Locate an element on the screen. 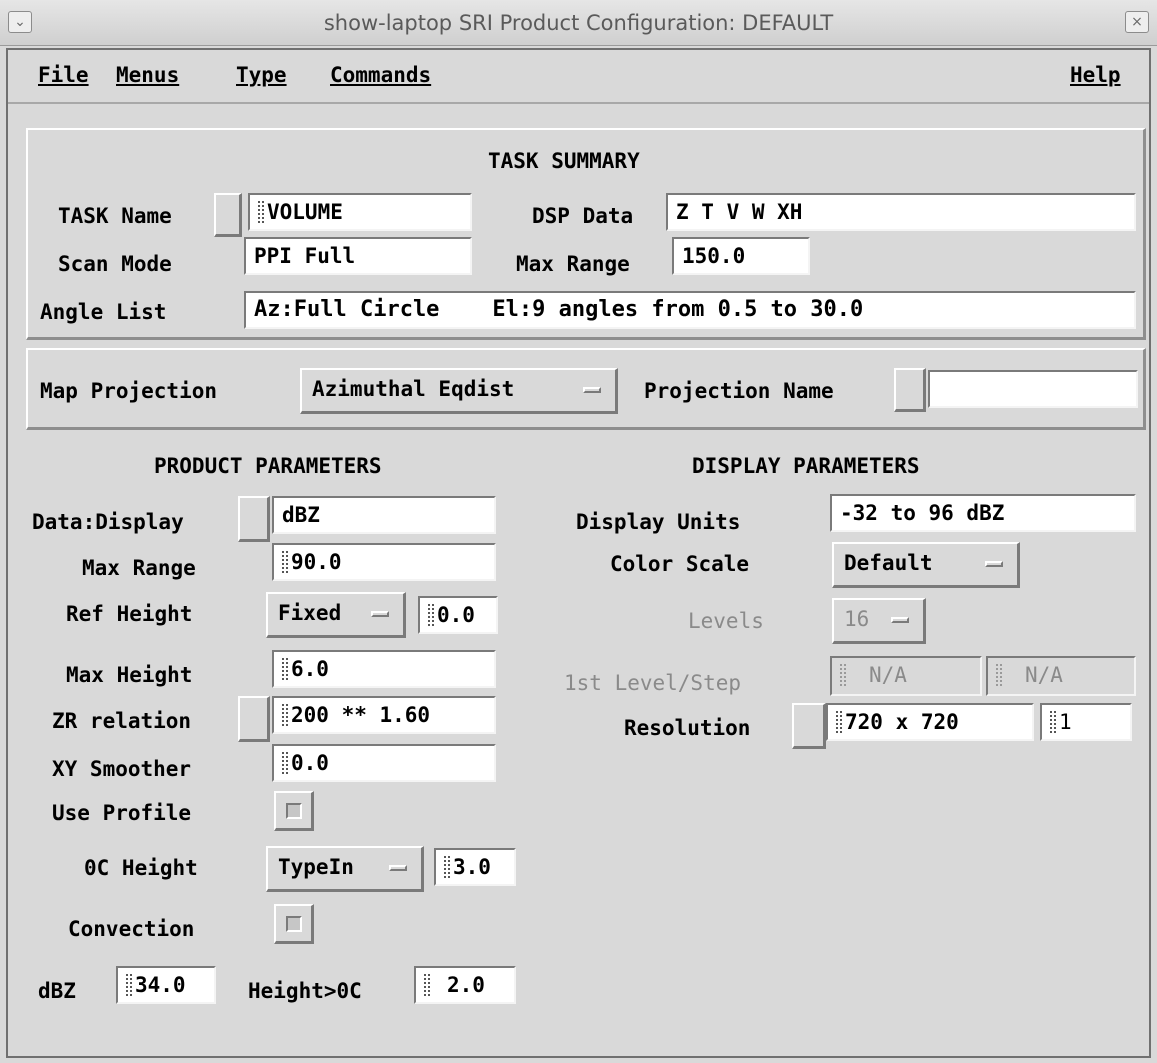  display-parameters-heading: DISPLAY PARAMETERS is located at coordinates (806, 466).